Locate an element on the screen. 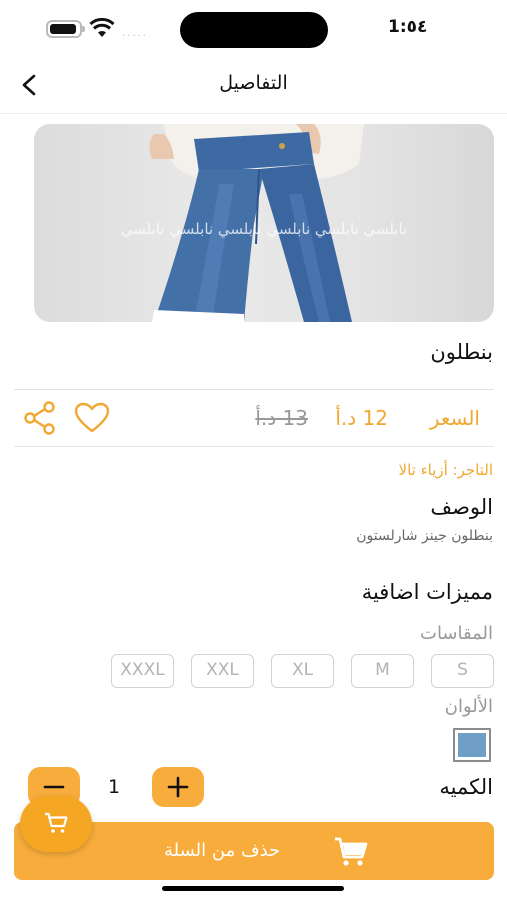 The image size is (507, 900). price-label: السعر is located at coordinates (454, 418).